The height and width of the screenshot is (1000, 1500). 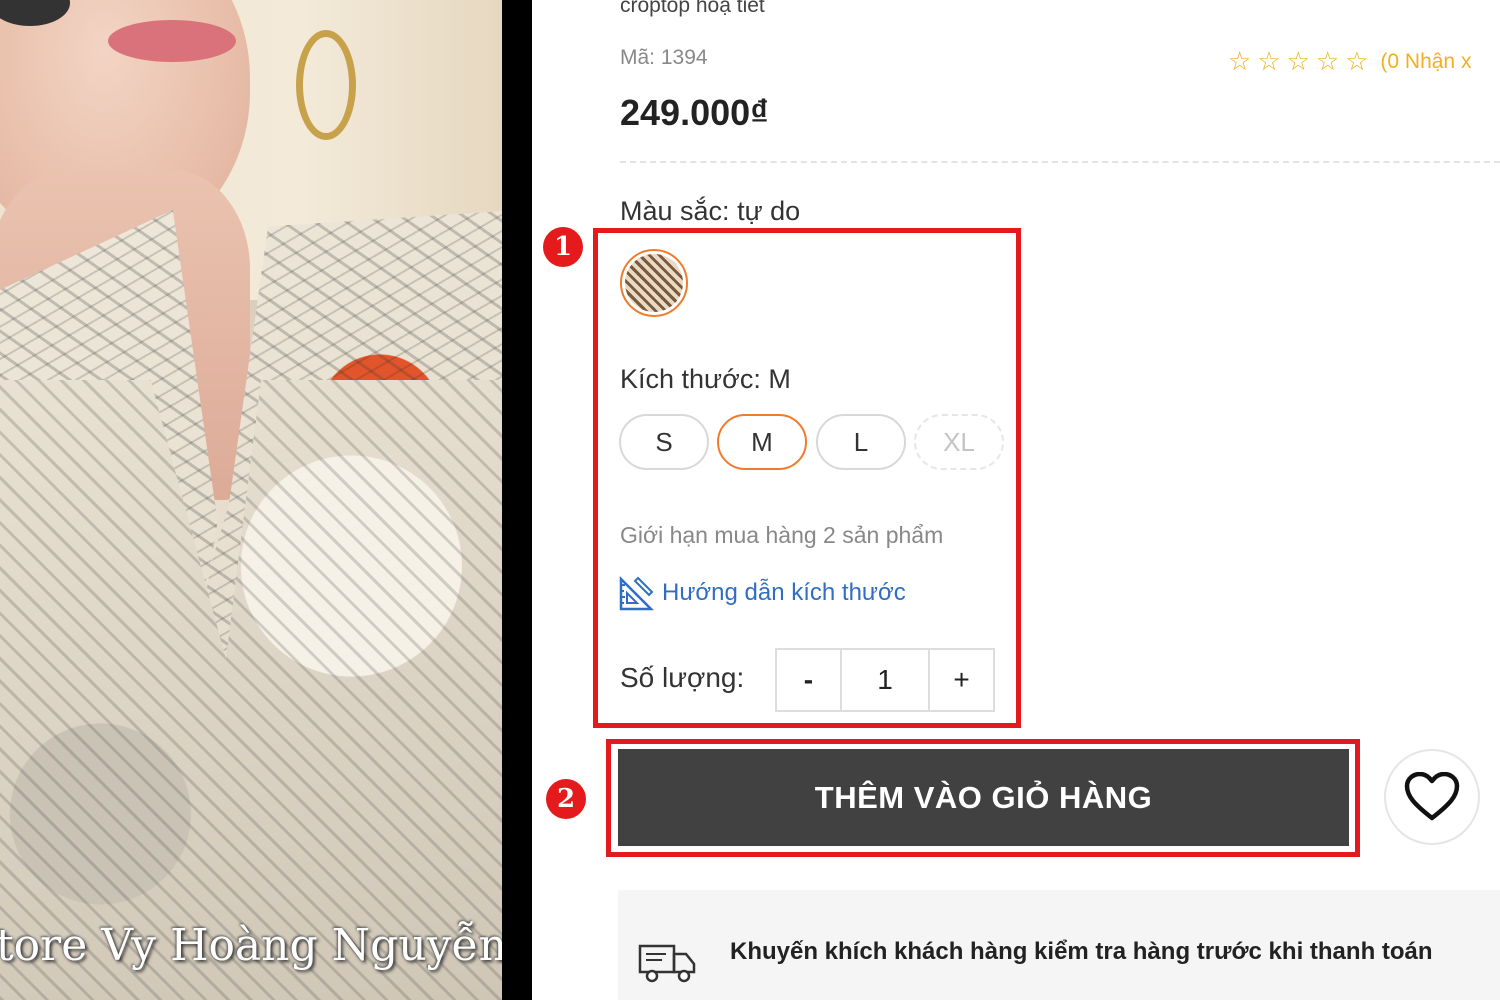 What do you see at coordinates (692, 8) in the screenshot?
I see `product-name: croptop hoạ tiết` at bounding box center [692, 8].